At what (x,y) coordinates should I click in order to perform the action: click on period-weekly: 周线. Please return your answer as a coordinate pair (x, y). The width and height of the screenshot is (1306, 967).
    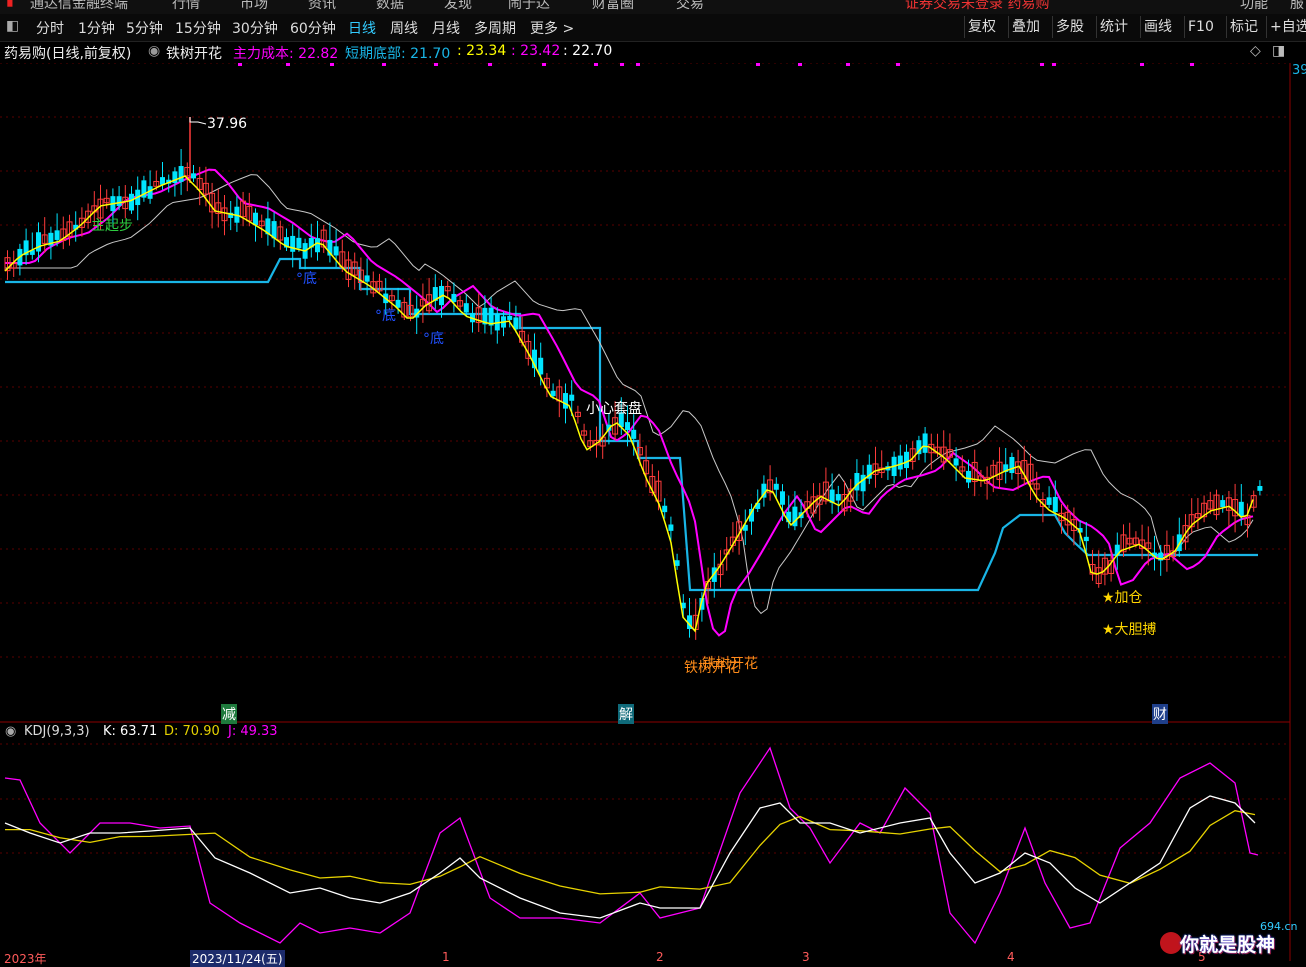
    Looking at the image, I should click on (404, 28).